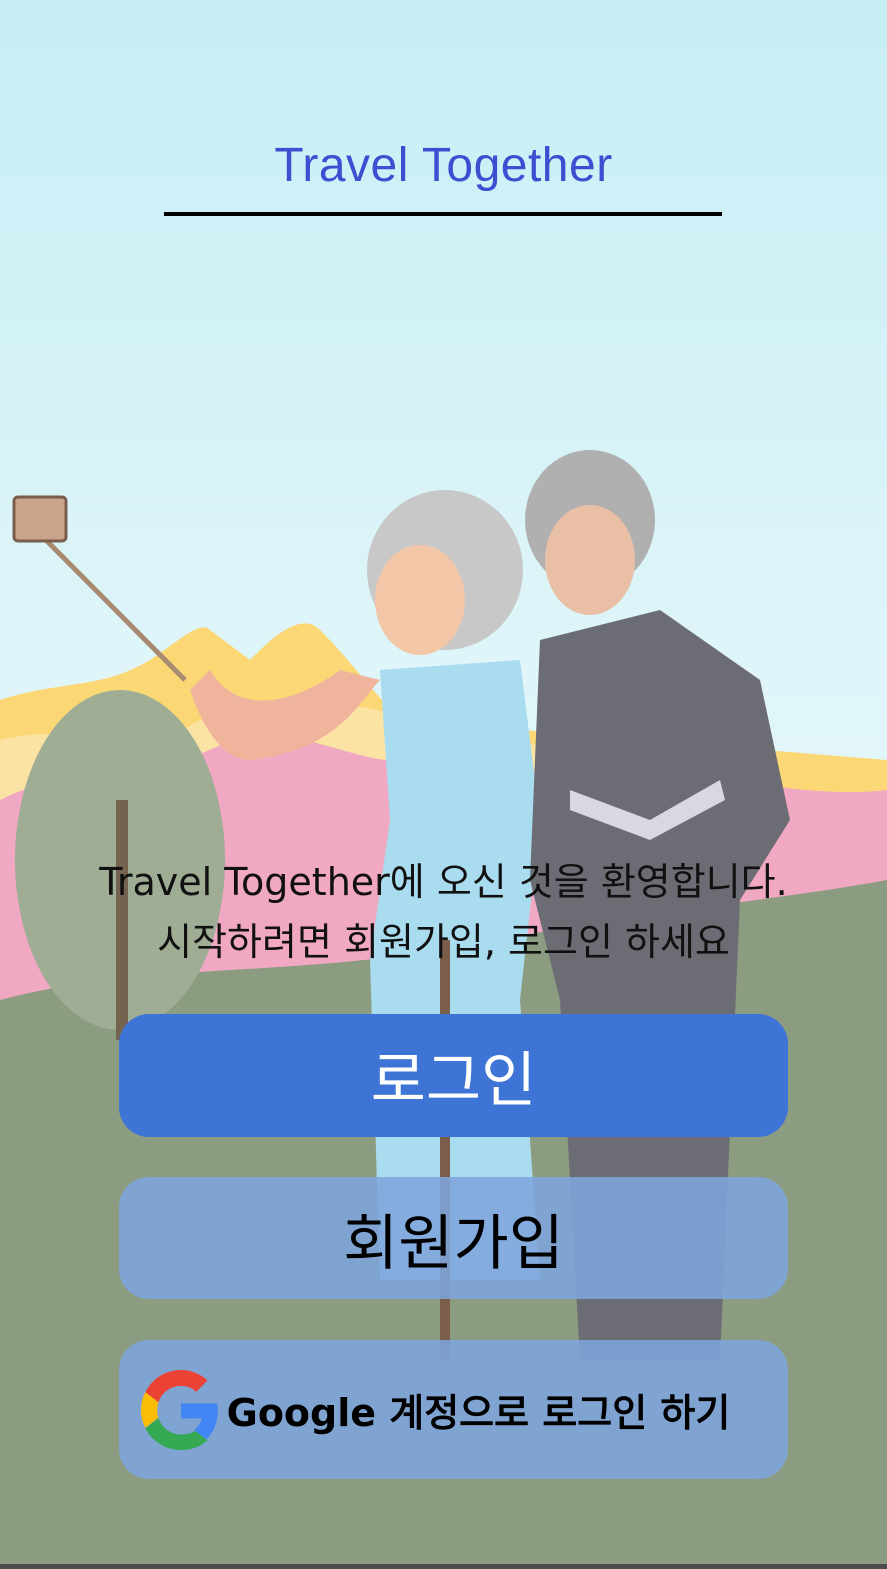 Image resolution: width=887 pixels, height=1569 pixels. I want to click on welcome-line-1: Travel Together에 오신 것을 환영합니다., so click(443, 882).